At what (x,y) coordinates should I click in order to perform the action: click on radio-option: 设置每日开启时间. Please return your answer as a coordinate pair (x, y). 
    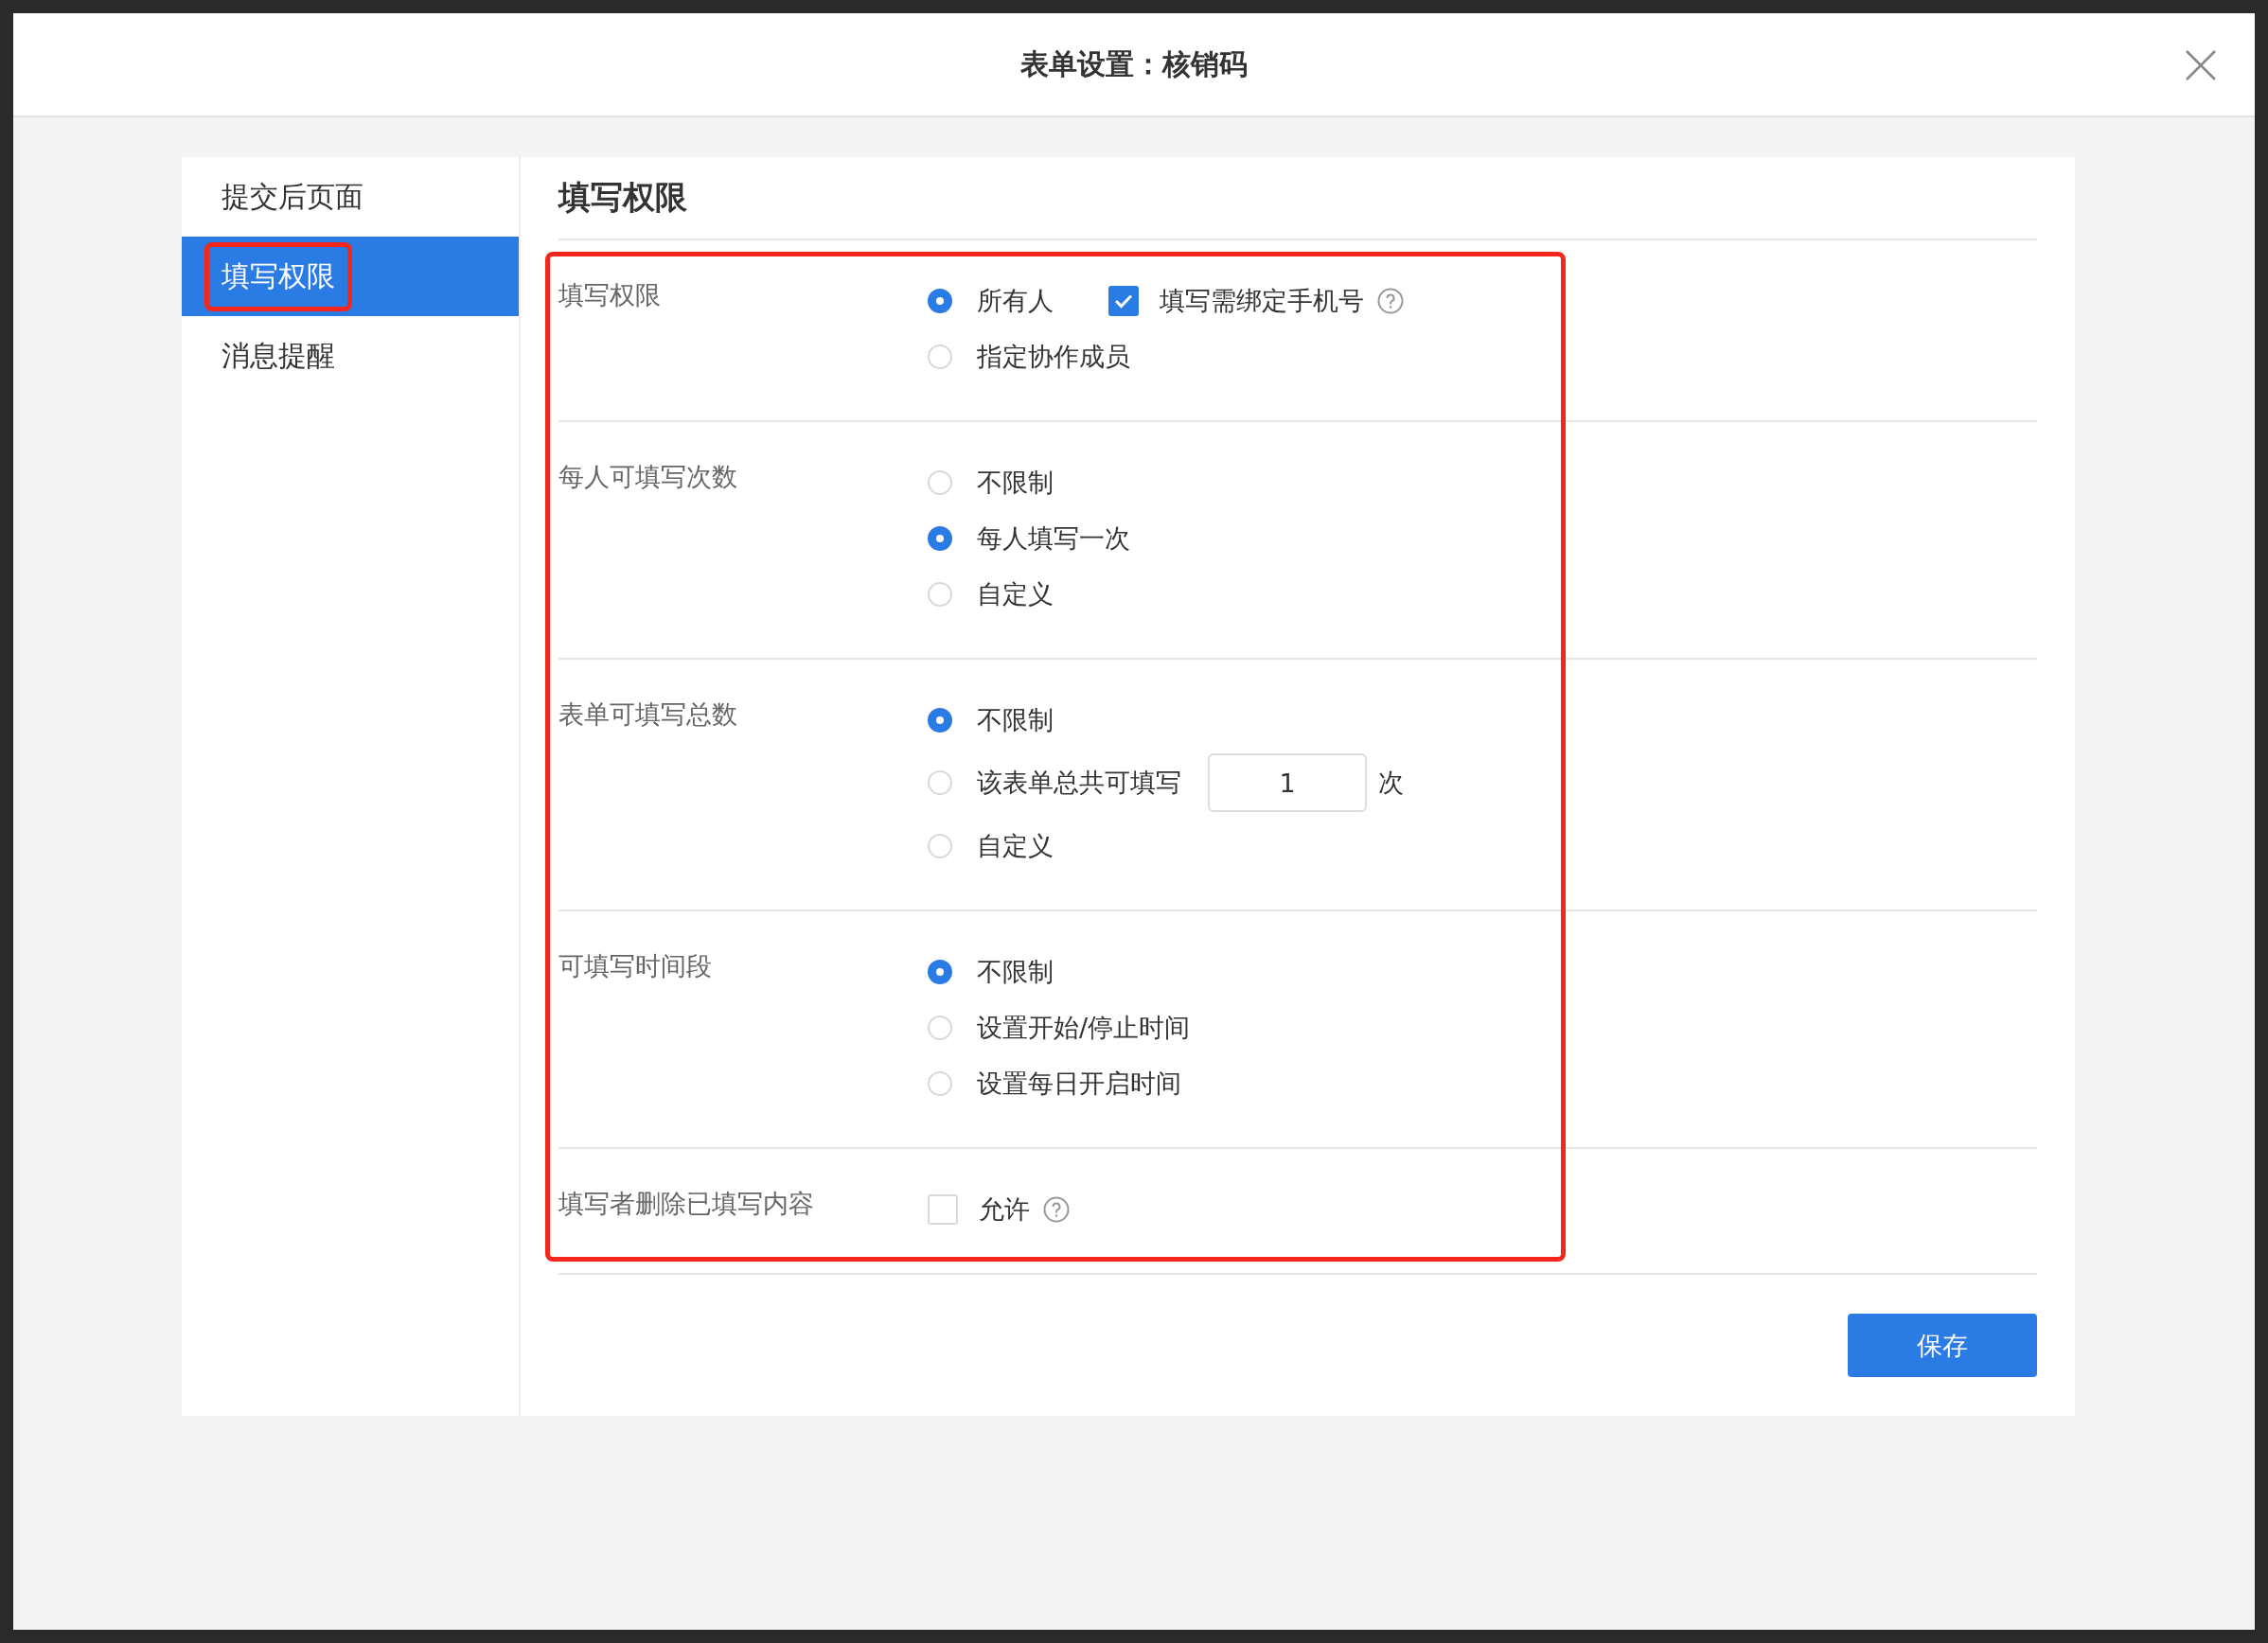
    Looking at the image, I should click on (1054, 1083).